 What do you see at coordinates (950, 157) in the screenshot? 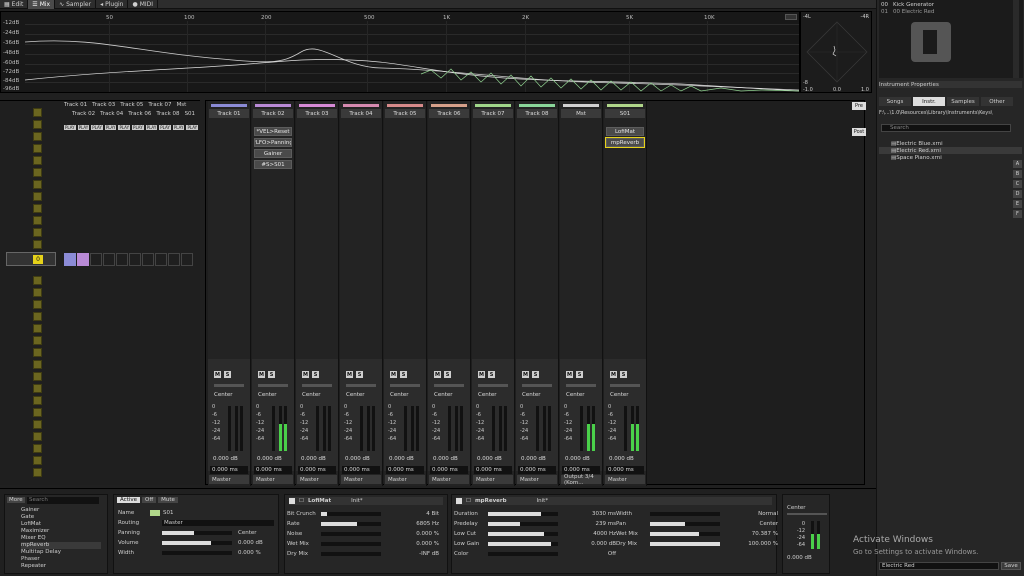
I see `file-item: ▤ Space Piano.xrni` at bounding box center [950, 157].